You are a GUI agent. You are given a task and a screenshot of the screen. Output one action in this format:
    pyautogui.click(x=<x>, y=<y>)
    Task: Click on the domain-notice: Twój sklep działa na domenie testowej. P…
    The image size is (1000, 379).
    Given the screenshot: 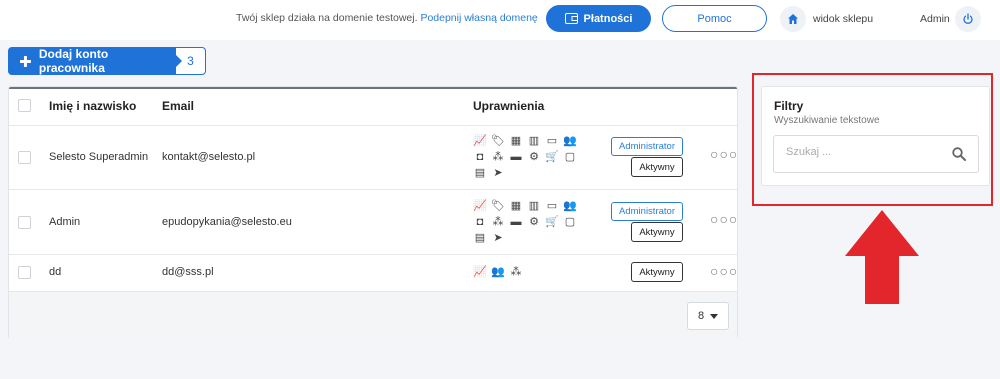 What is the action you would take?
    pyautogui.click(x=387, y=18)
    